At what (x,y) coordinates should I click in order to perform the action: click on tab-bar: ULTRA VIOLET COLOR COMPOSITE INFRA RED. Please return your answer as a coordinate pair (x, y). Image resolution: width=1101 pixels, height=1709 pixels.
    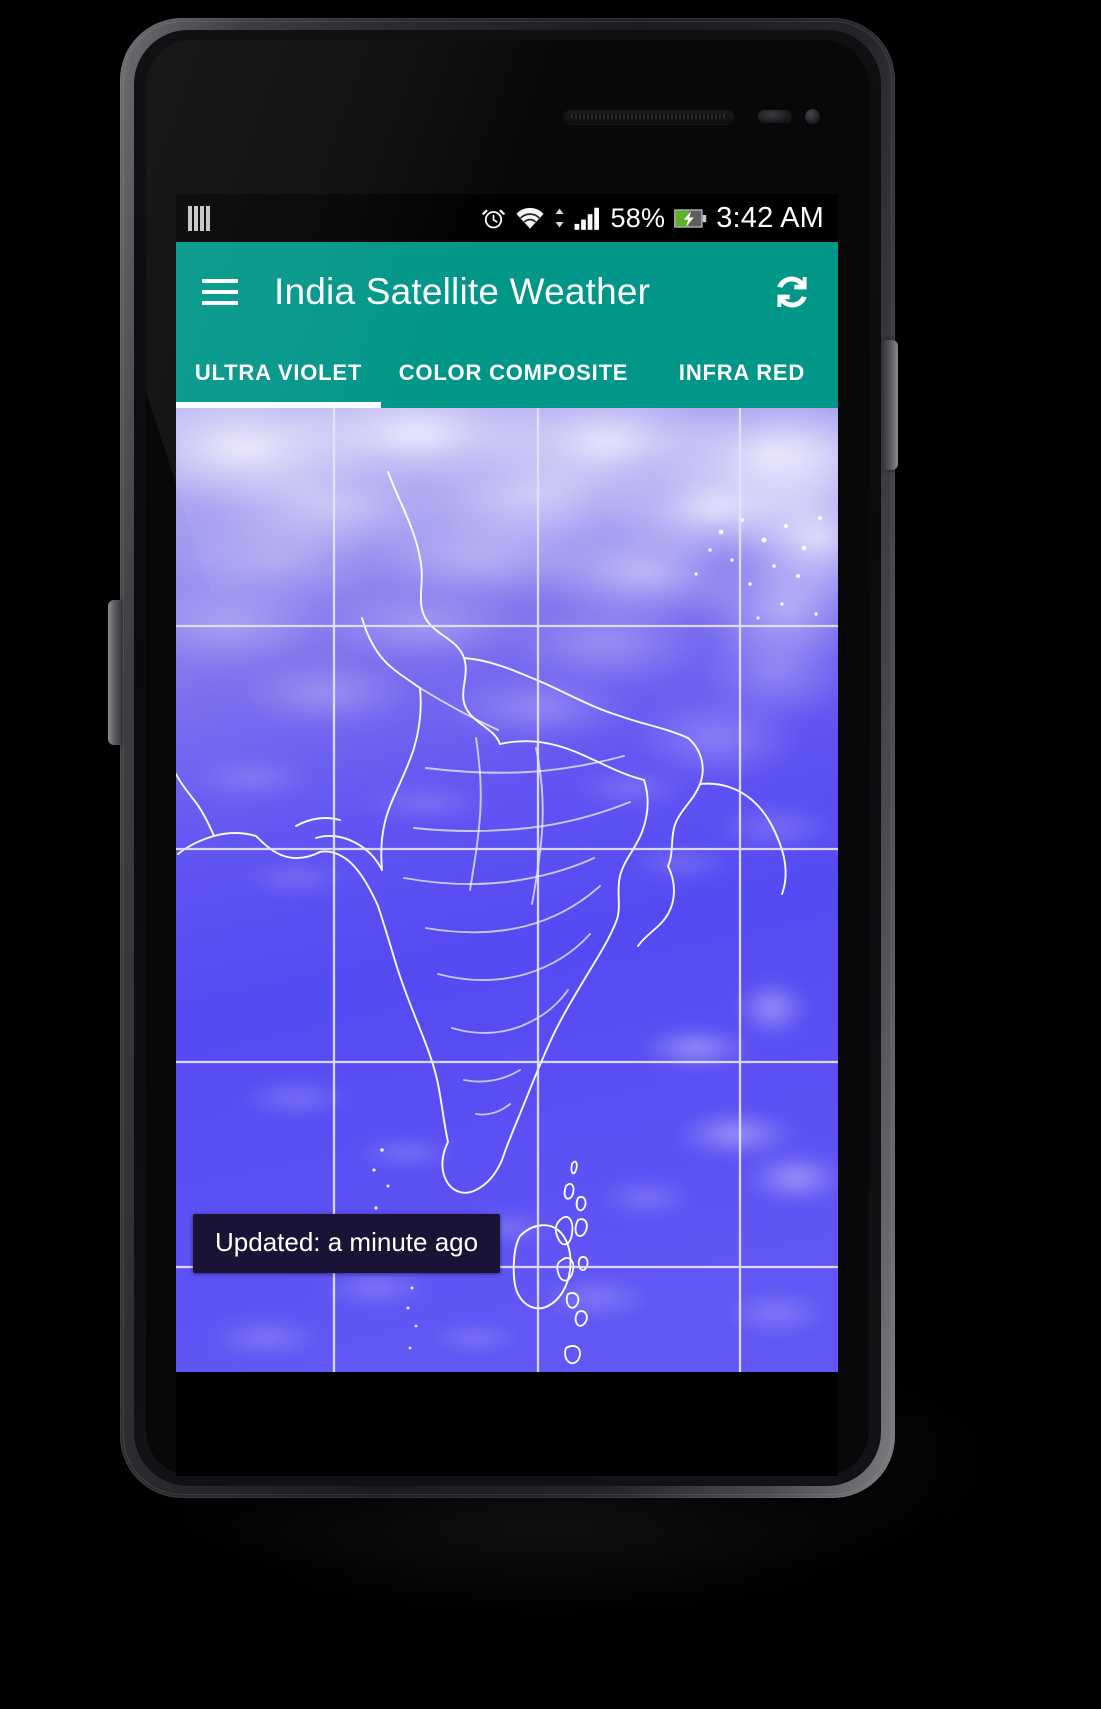
    Looking at the image, I should click on (507, 375).